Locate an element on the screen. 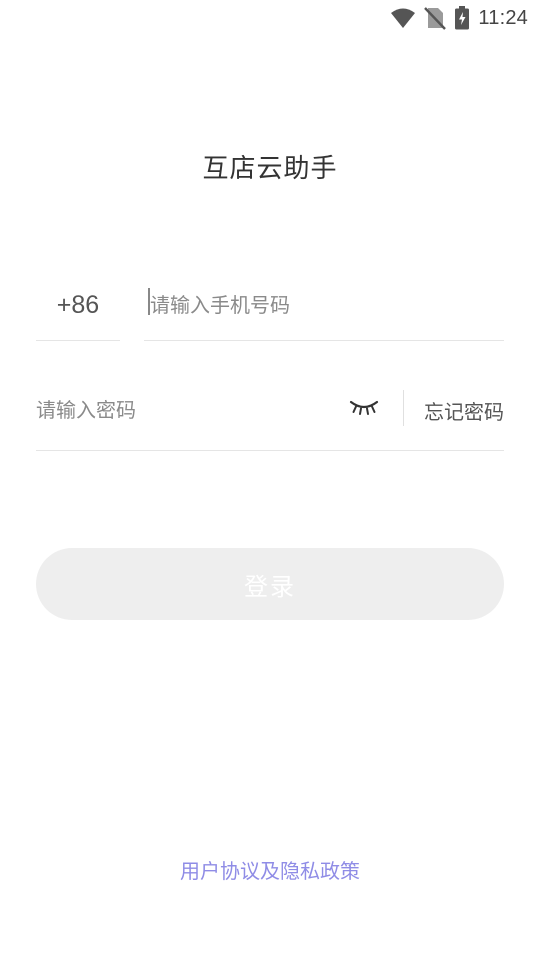 The width and height of the screenshot is (540, 960). password-input is located at coordinates (186, 410).